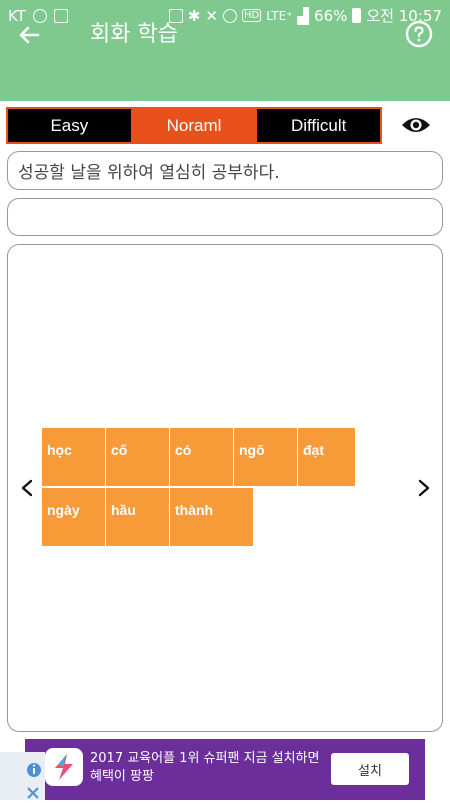 The height and width of the screenshot is (804, 450). Describe the element at coordinates (424, 488) in the screenshot. I see `chevron-right-icon` at that location.